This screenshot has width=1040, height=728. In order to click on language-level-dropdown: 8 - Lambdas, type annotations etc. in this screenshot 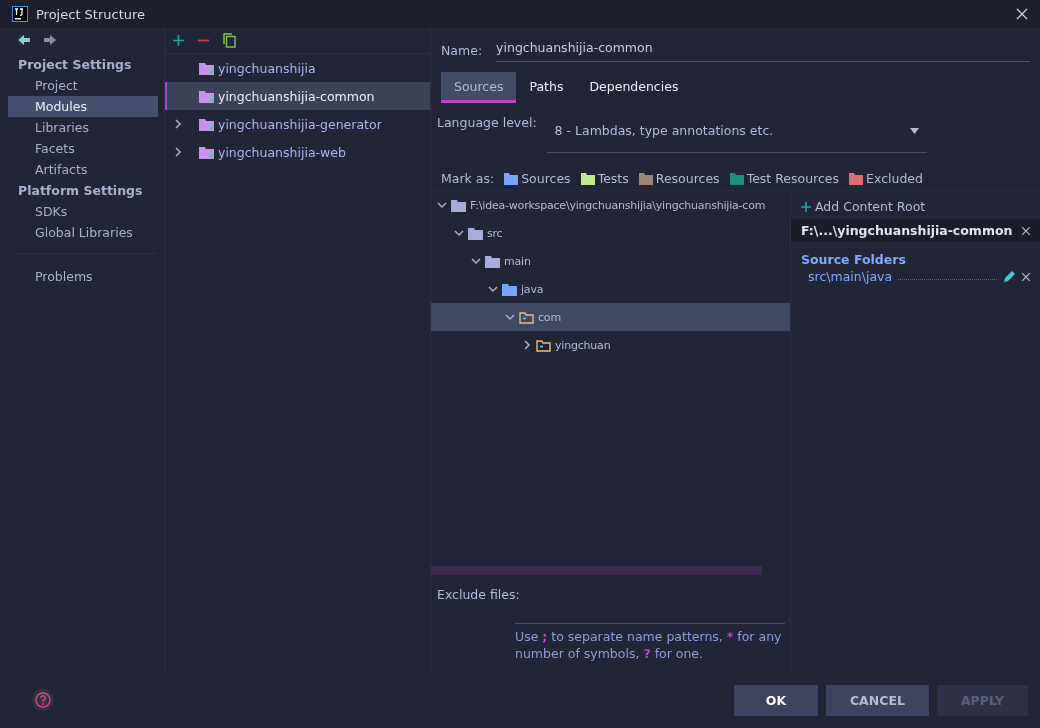, I will do `click(736, 134)`.